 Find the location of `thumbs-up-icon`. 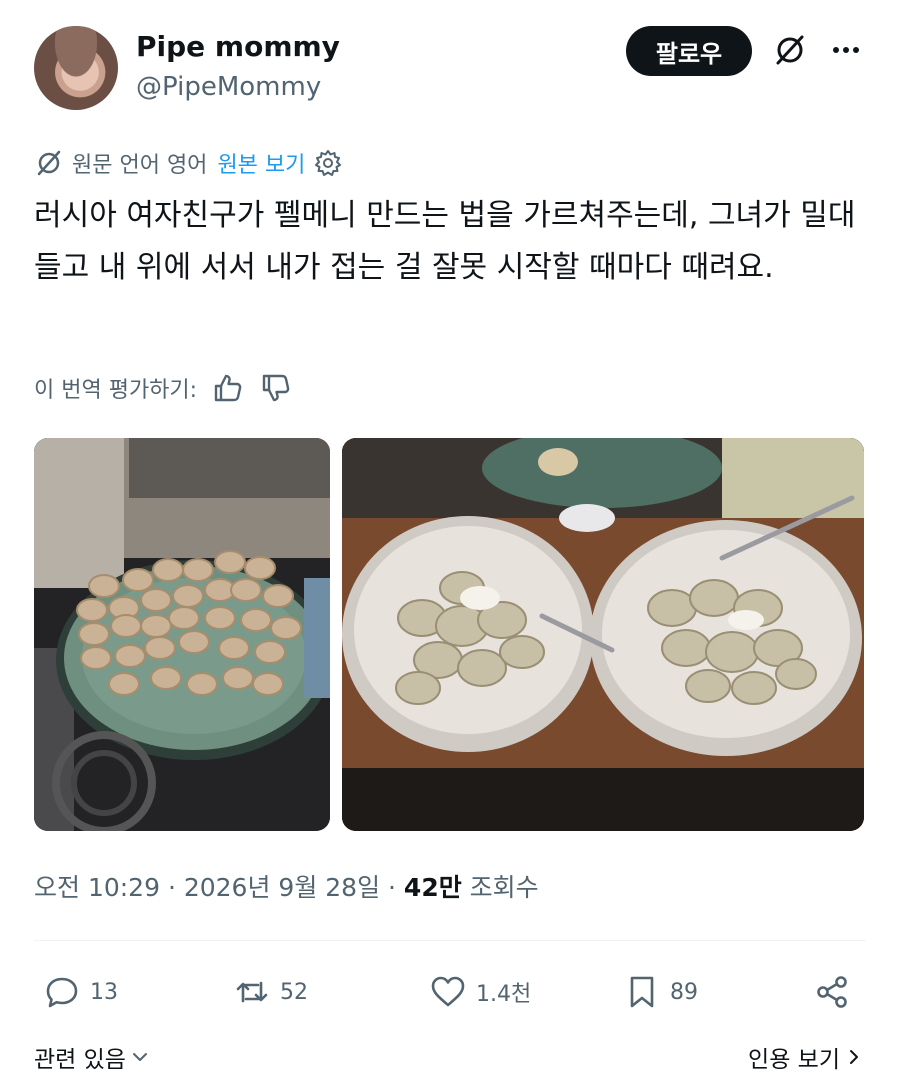

thumbs-up-icon is located at coordinates (228, 388).